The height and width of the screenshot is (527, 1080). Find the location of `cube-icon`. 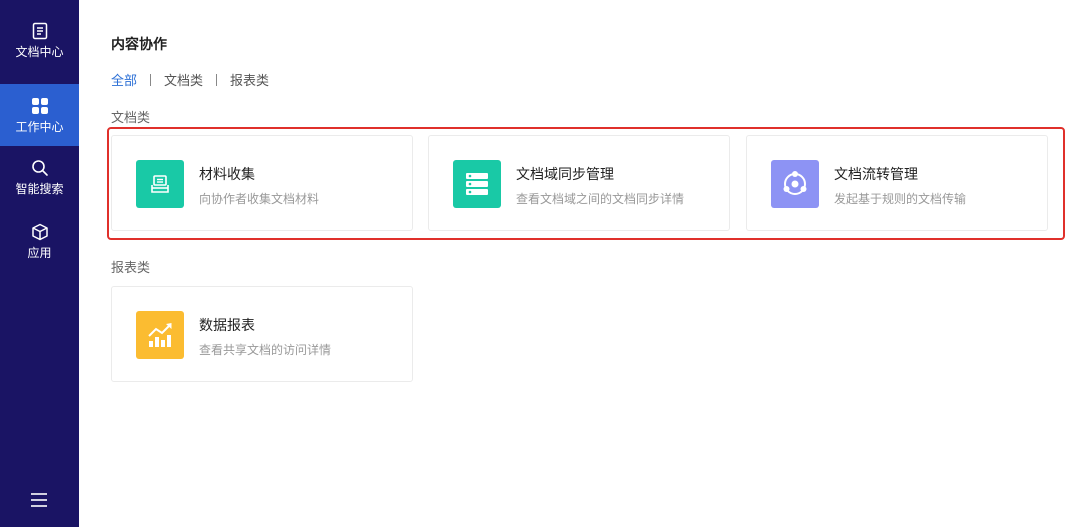

cube-icon is located at coordinates (39, 231).